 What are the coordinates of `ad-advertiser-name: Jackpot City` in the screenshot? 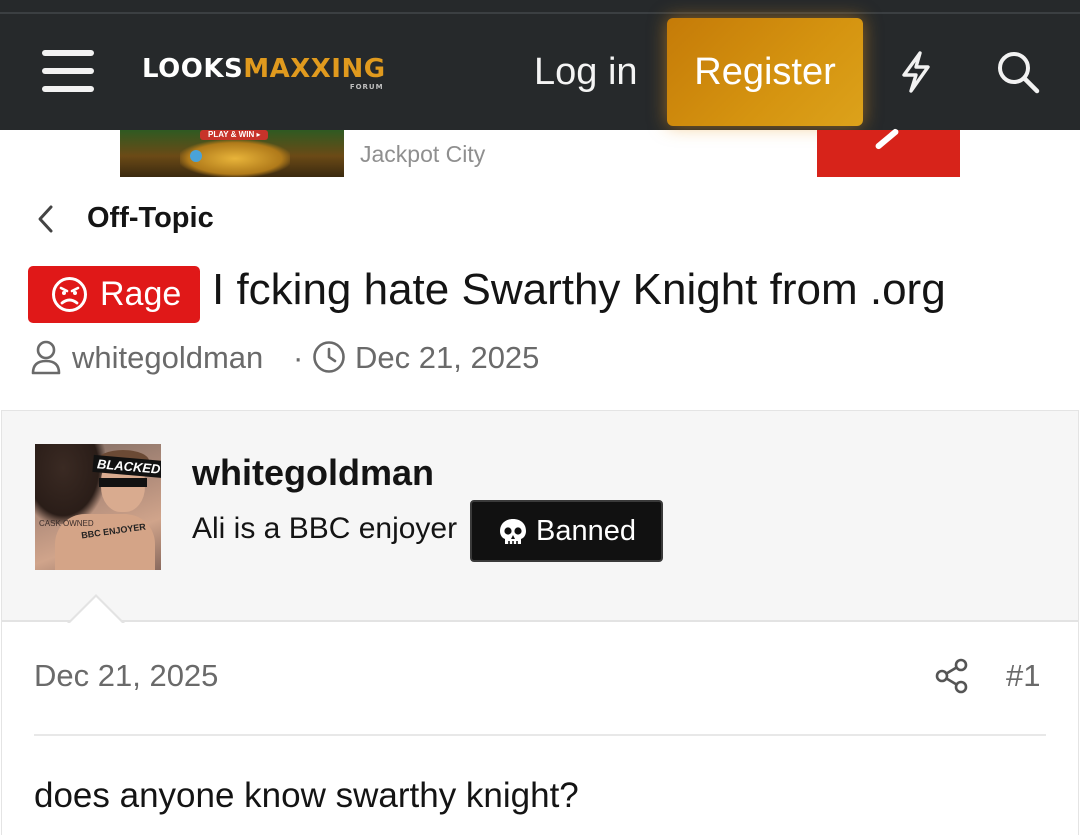 It's located at (422, 154).